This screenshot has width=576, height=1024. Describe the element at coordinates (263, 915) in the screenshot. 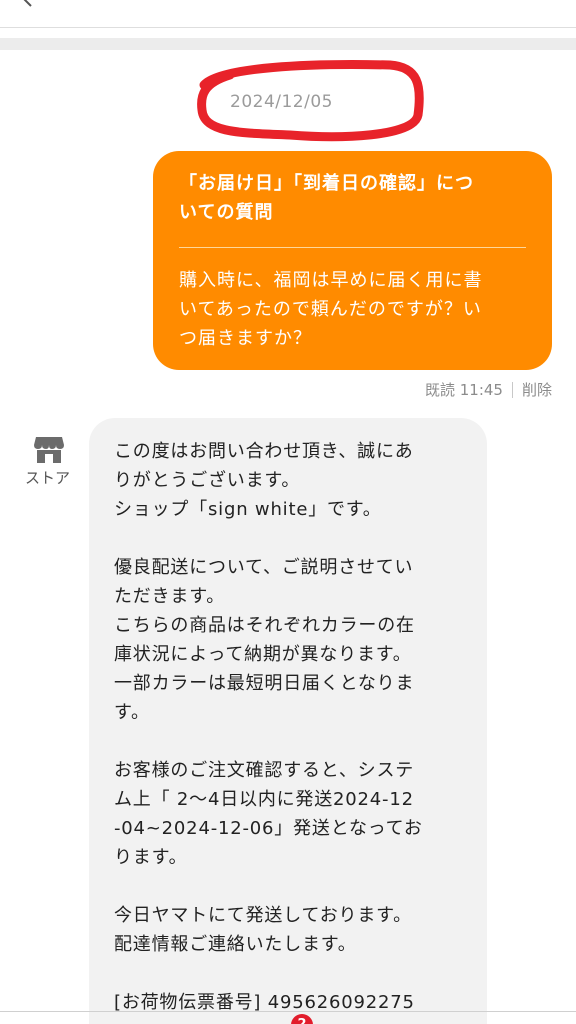

I see `message-line: 今日ヤマトにて発送しております。` at that location.